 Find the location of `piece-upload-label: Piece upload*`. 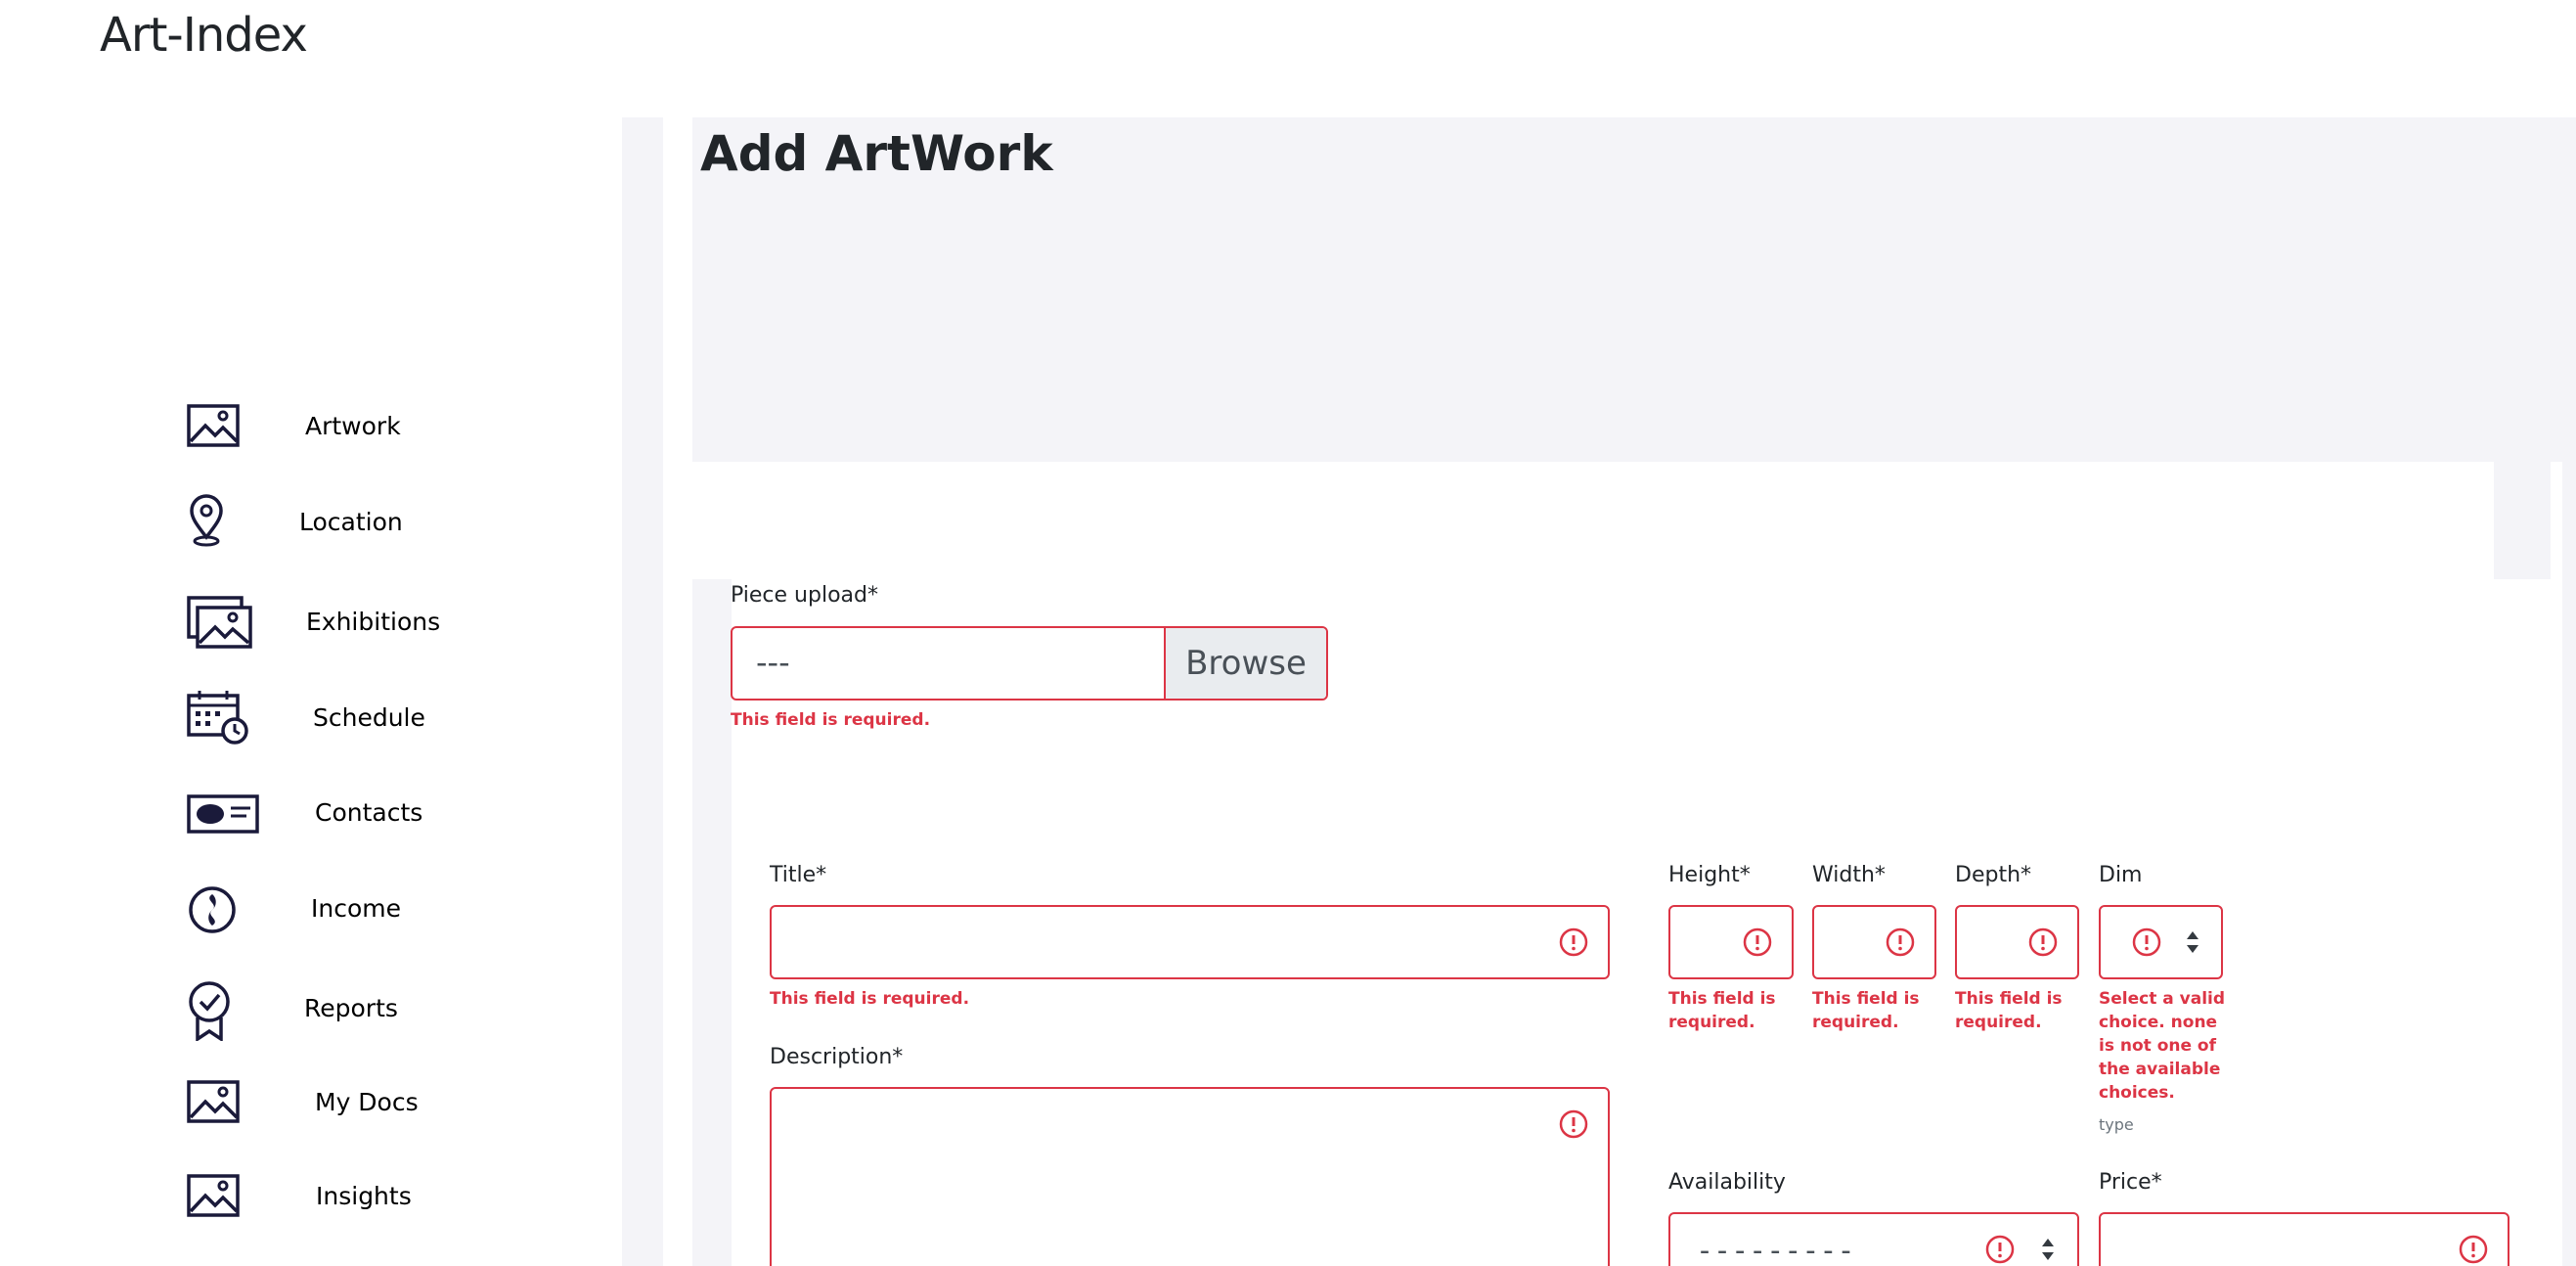

piece-upload-label: Piece upload* is located at coordinates (804, 596).